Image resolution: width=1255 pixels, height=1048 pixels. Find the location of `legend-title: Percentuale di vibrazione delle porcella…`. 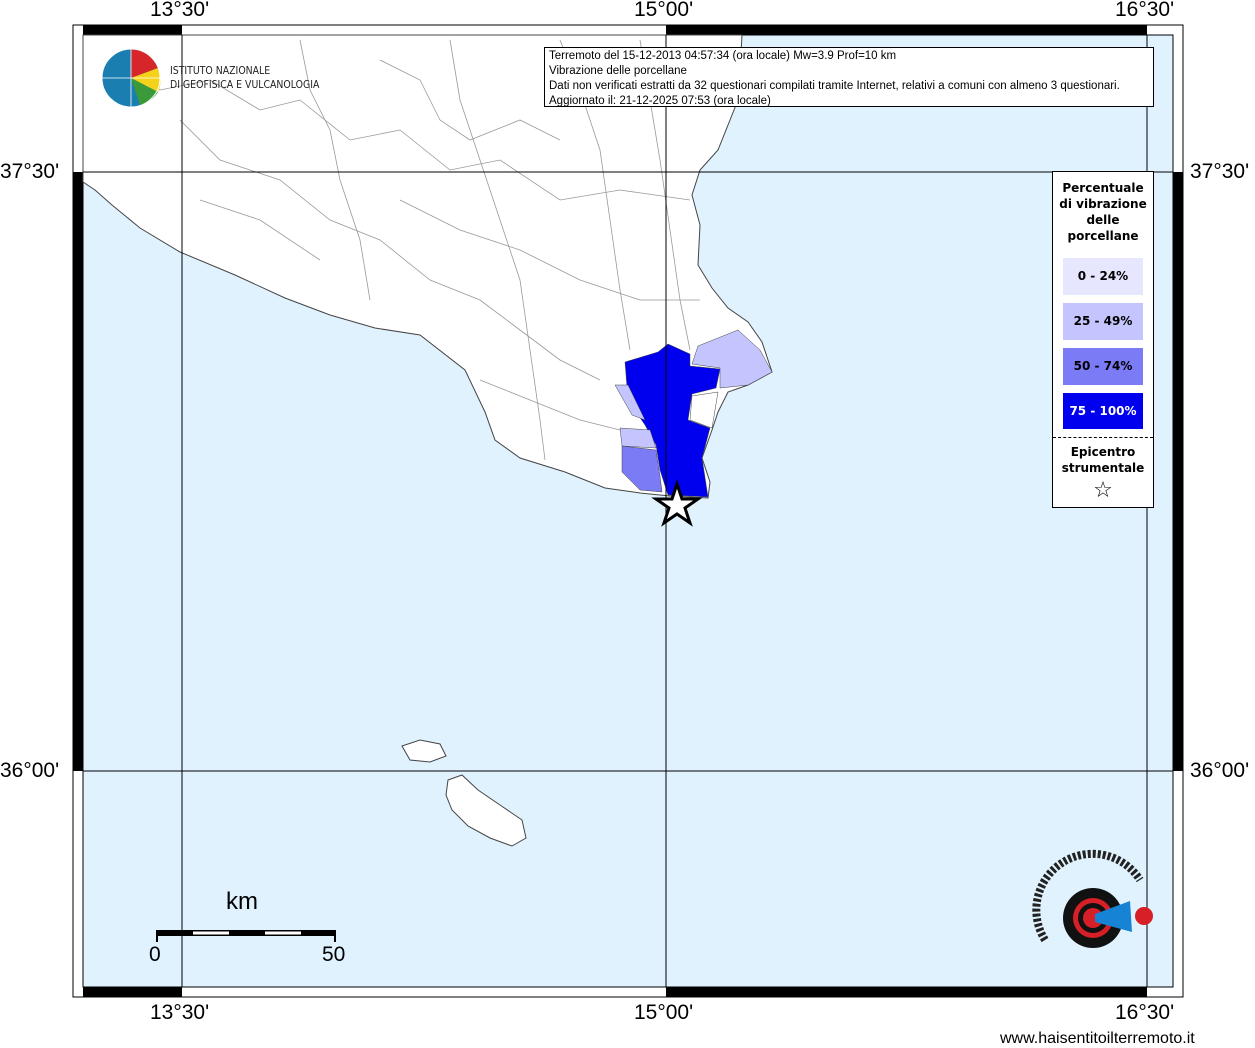

legend-title: Percentuale di vibrazione delle porcella… is located at coordinates (1103, 212).